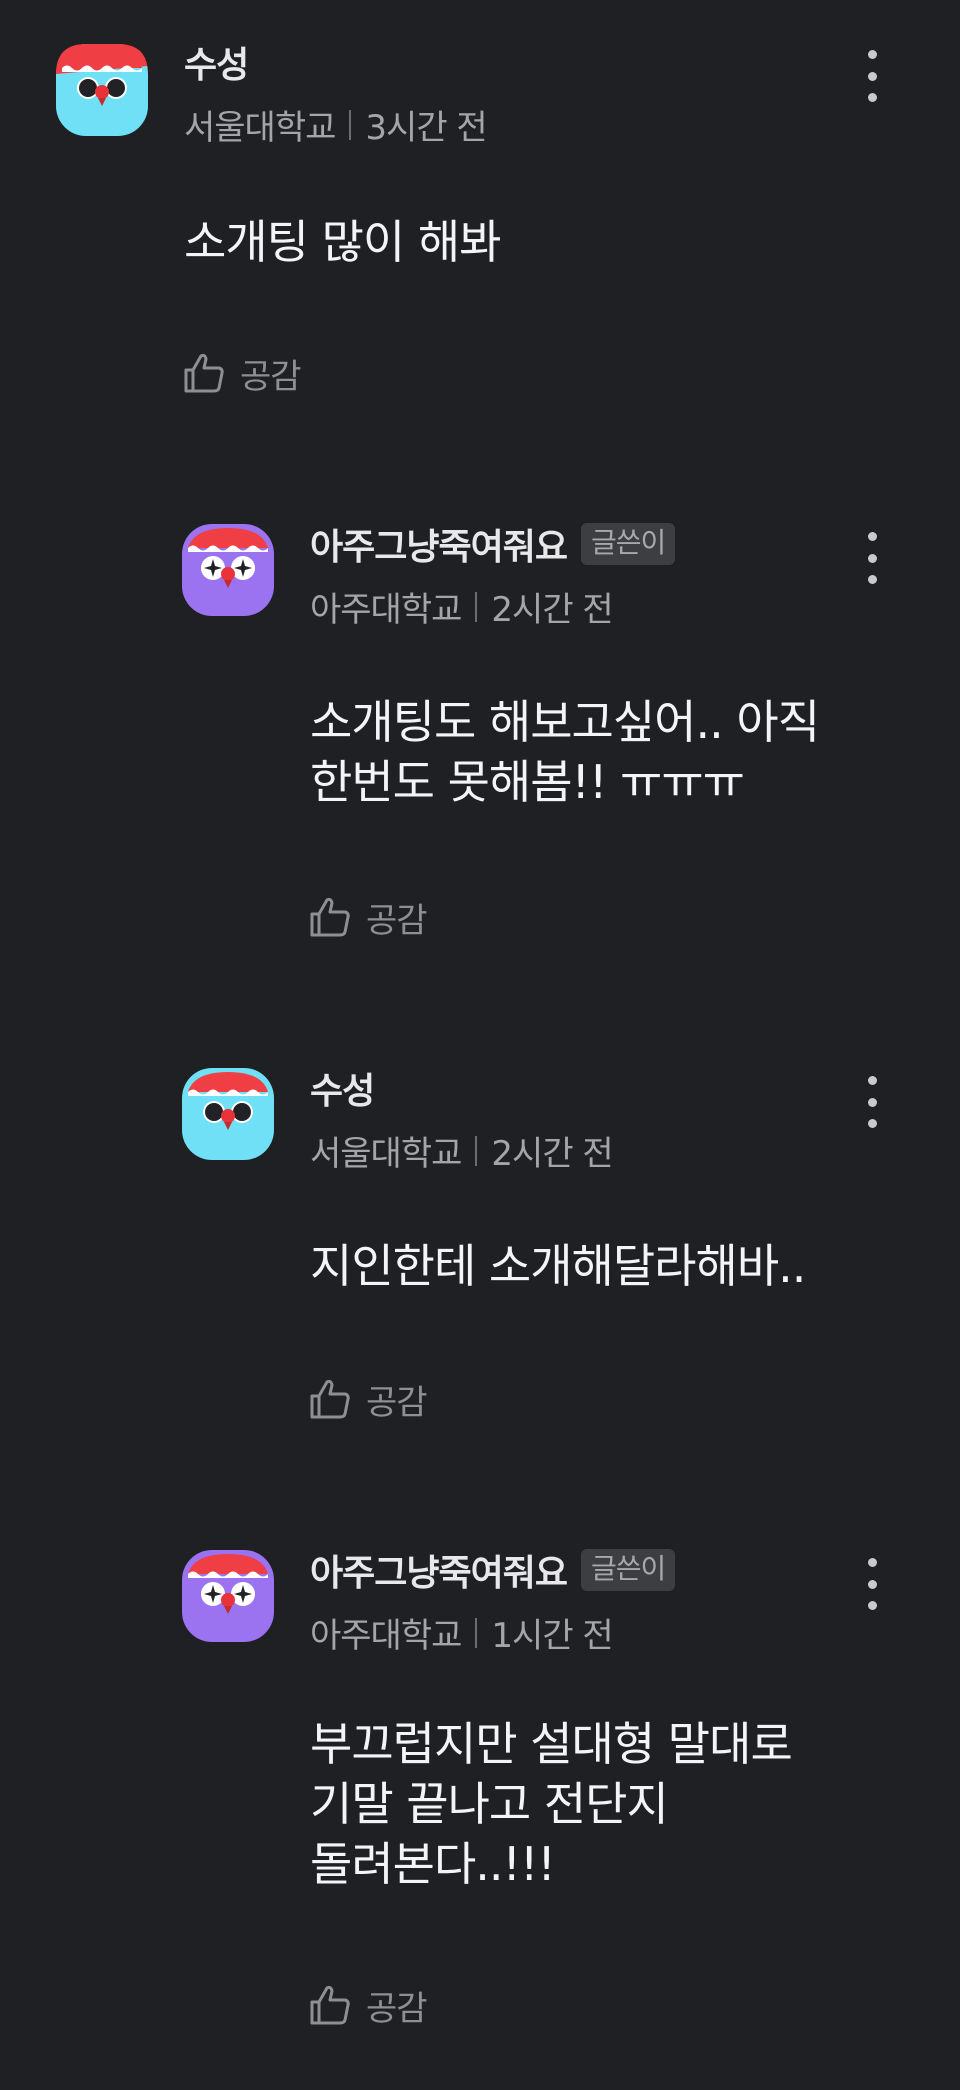 Image resolution: width=960 pixels, height=2090 pixels. What do you see at coordinates (426, 128) in the screenshot?
I see `comment-time: 3시간 전` at bounding box center [426, 128].